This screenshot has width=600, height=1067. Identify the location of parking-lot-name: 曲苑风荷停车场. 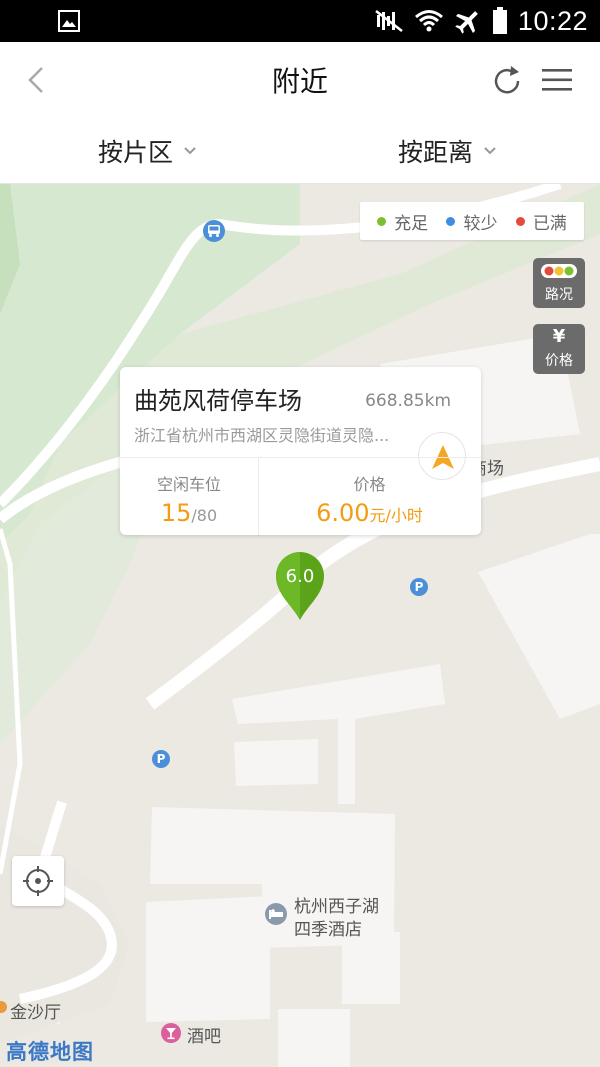
(218, 401).